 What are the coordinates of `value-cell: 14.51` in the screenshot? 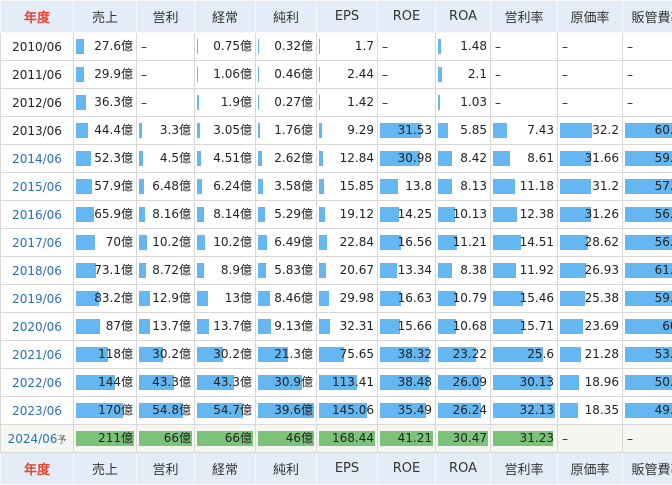 It's located at (524, 242).